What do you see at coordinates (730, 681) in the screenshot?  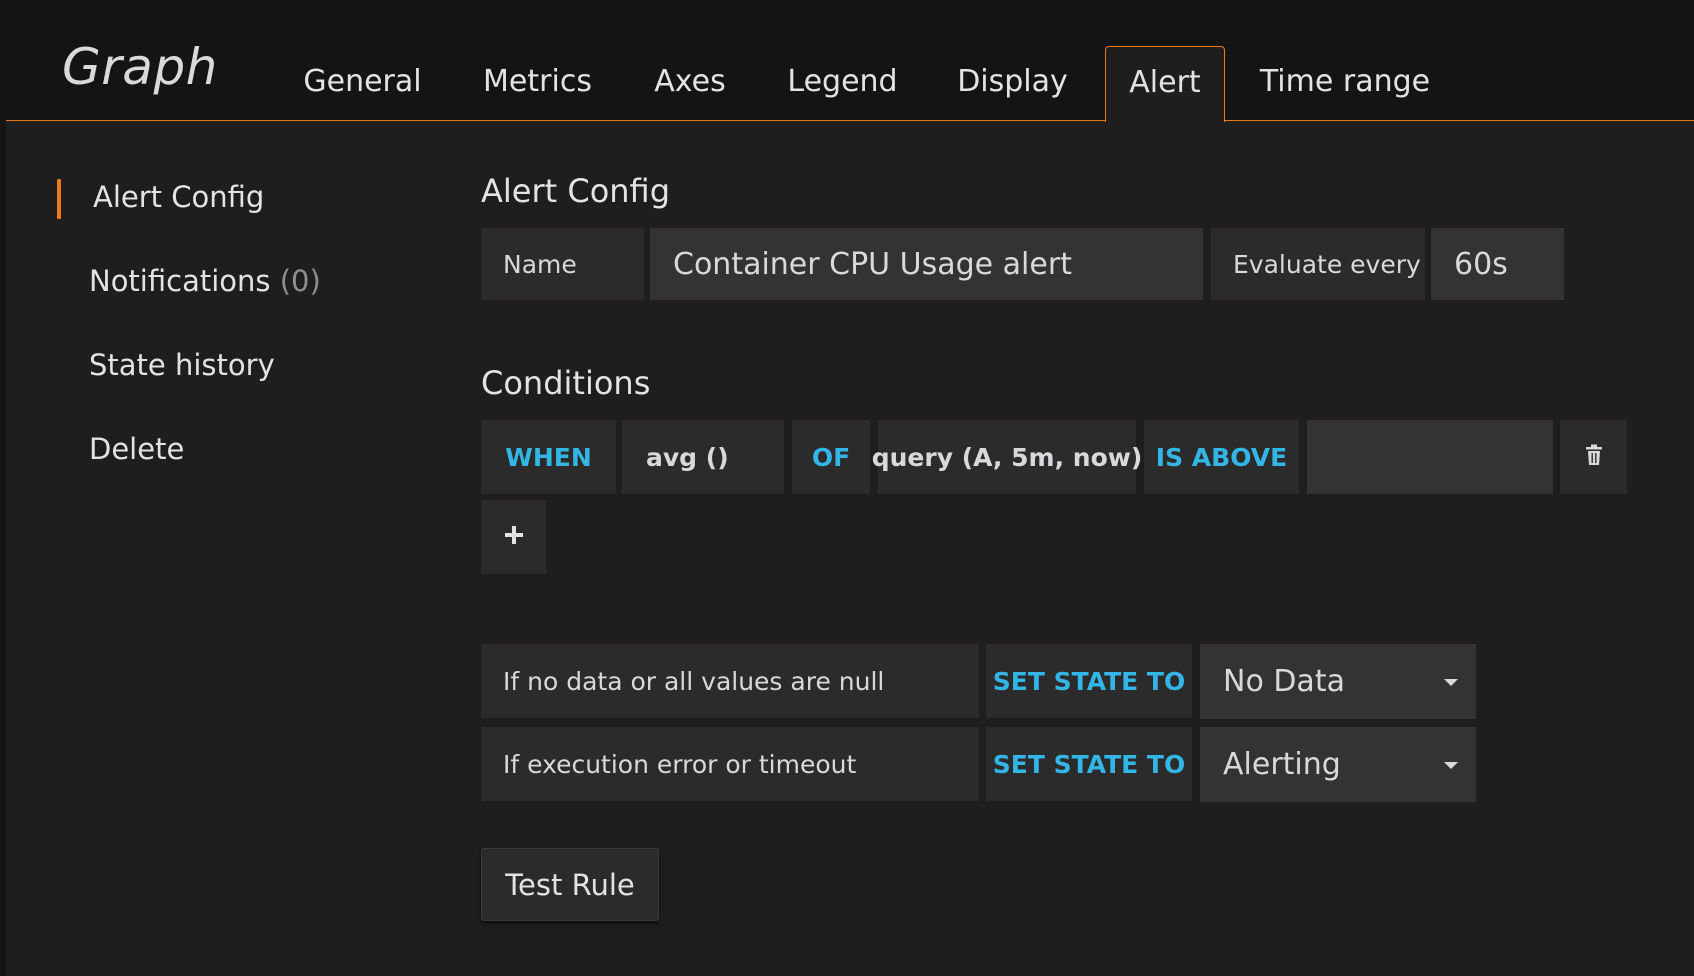 I see `no-data-label: If no data or all values are null` at bounding box center [730, 681].